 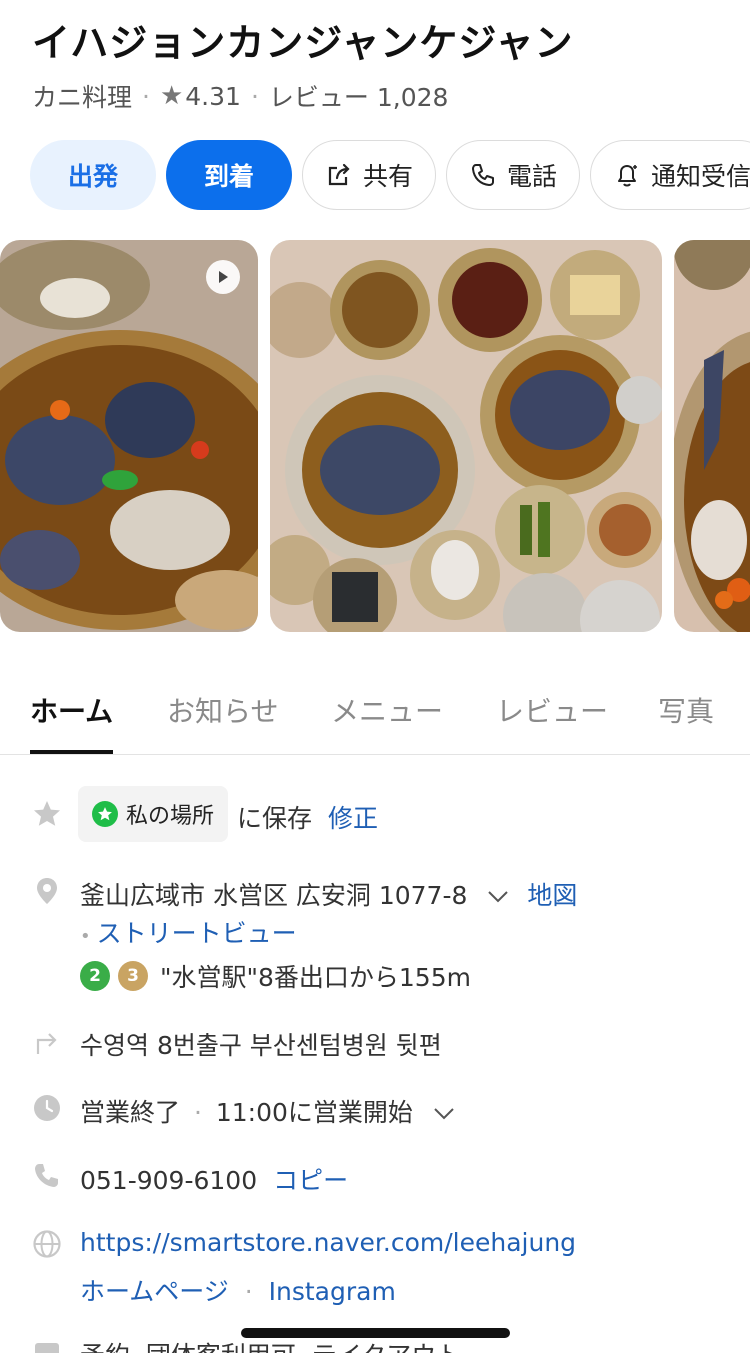 What do you see at coordinates (223, 277) in the screenshot?
I see `play-icon` at bounding box center [223, 277].